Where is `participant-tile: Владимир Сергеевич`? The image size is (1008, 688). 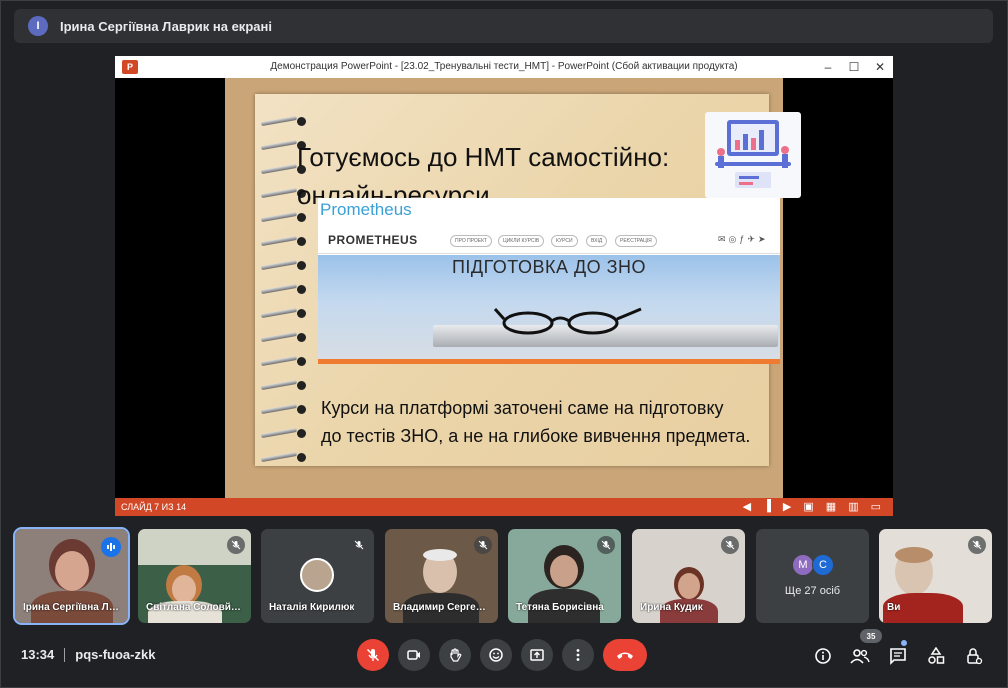 participant-tile: Владимир Сергеевич is located at coordinates (441, 576).